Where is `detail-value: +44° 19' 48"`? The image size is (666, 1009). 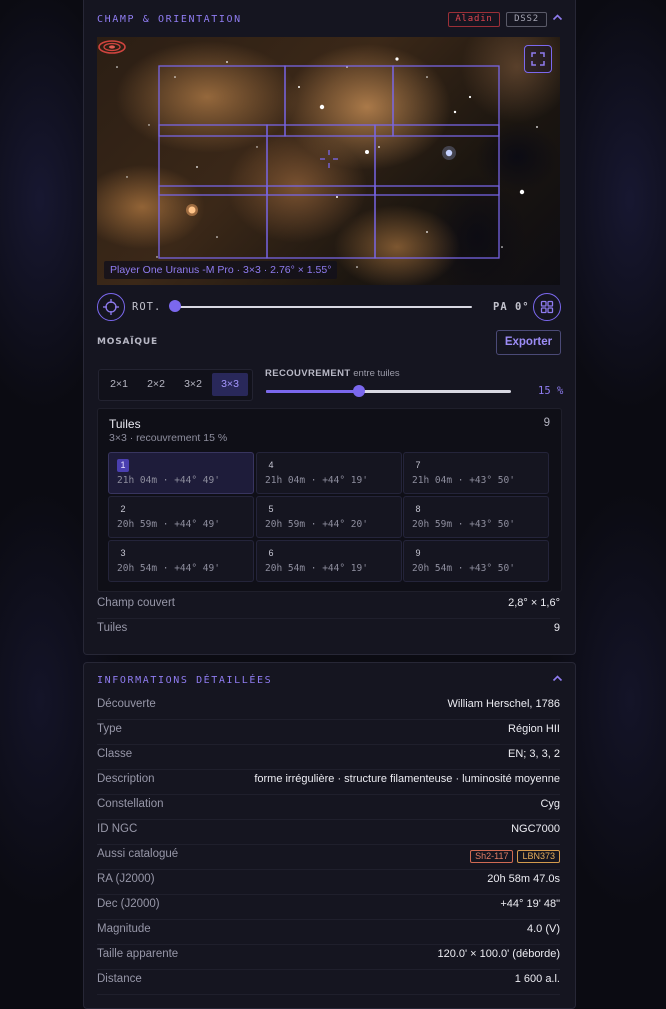
detail-value: +44° 19' 48" is located at coordinates (530, 904).